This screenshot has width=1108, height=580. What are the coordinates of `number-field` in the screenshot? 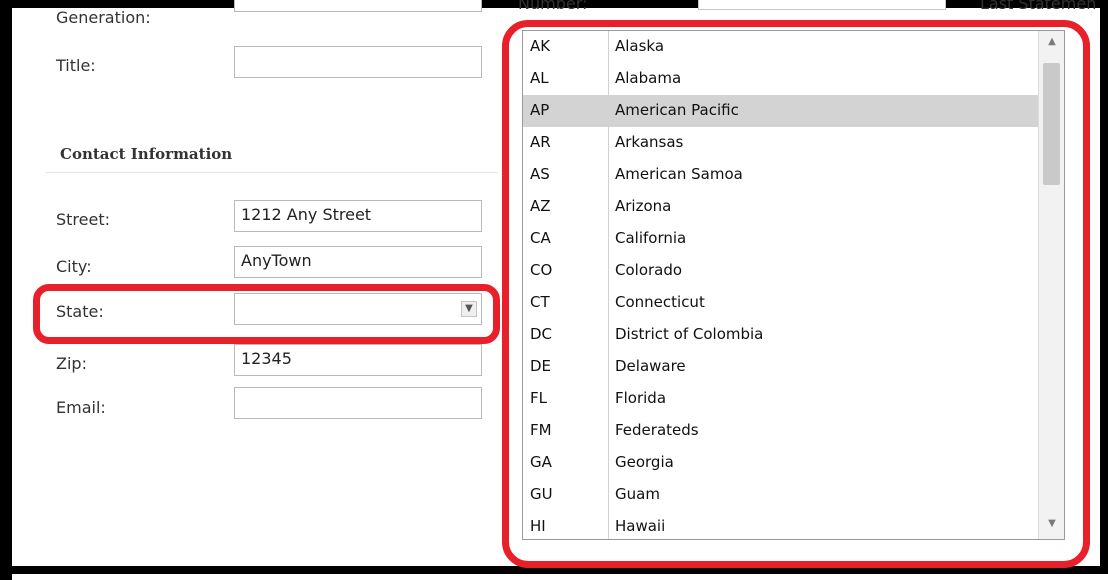 It's located at (822, 5).